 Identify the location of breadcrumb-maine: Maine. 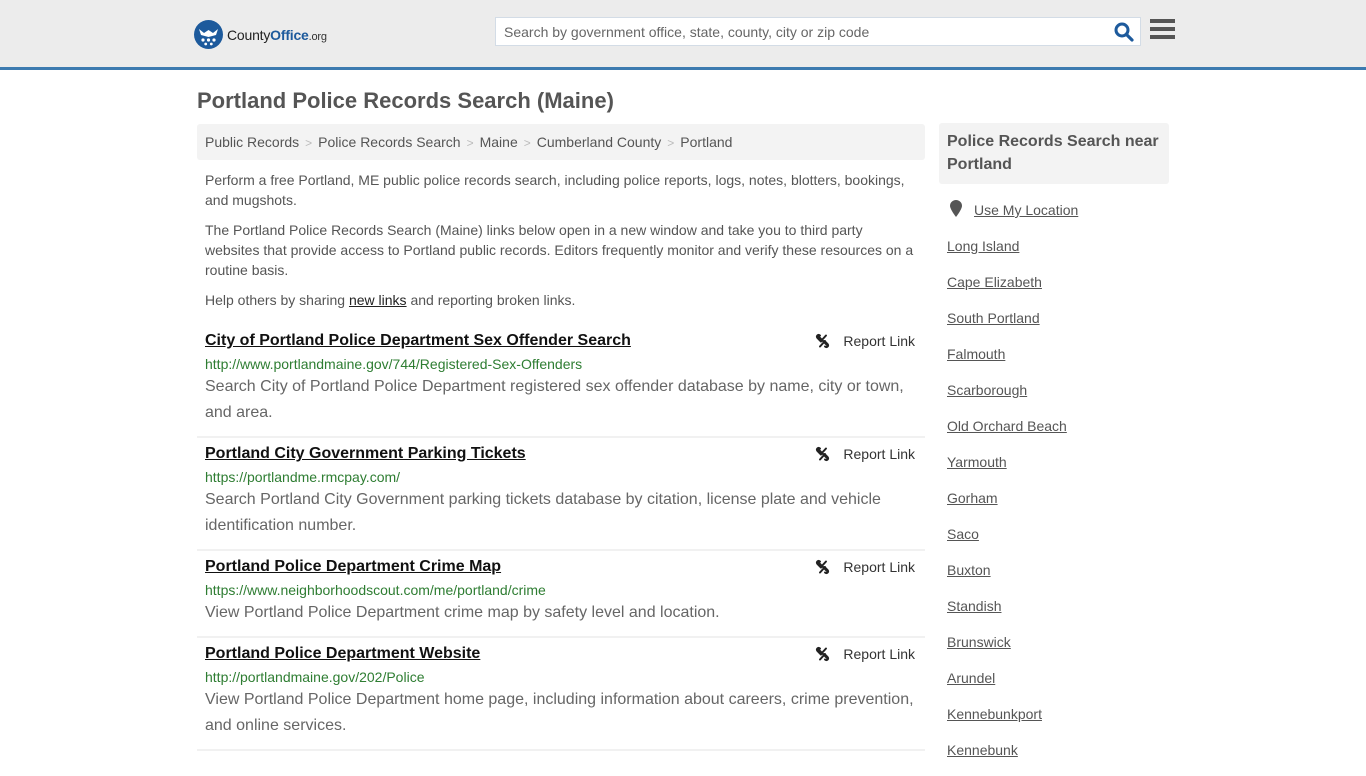
(499, 142).